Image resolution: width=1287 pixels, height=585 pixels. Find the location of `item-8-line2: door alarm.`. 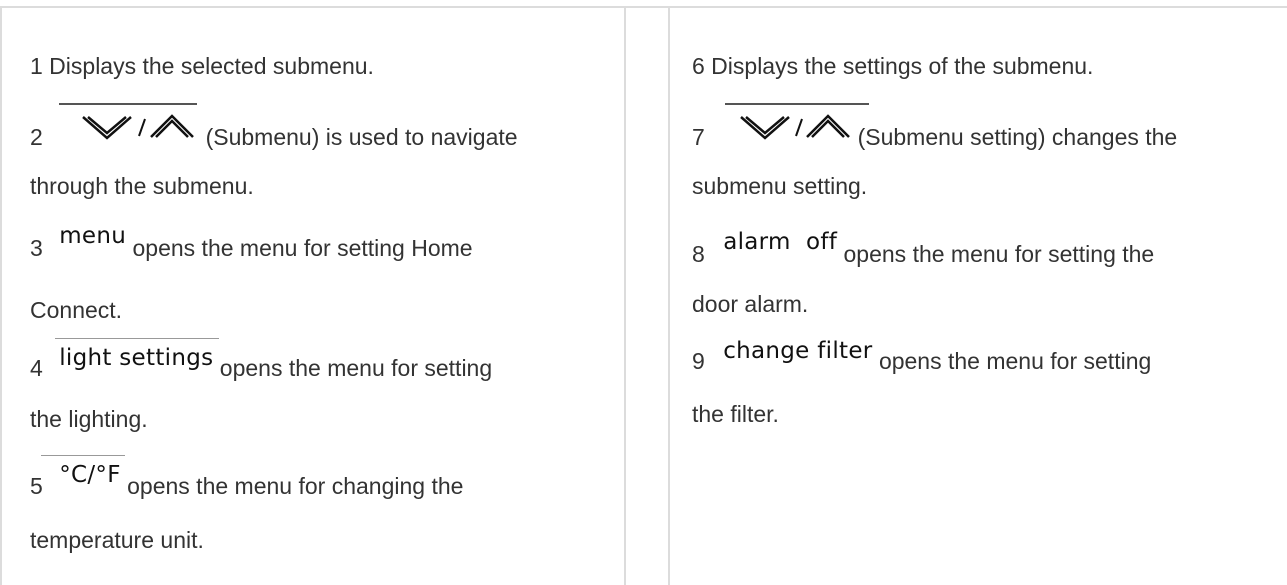

item-8-line2: door alarm. is located at coordinates (750, 304).